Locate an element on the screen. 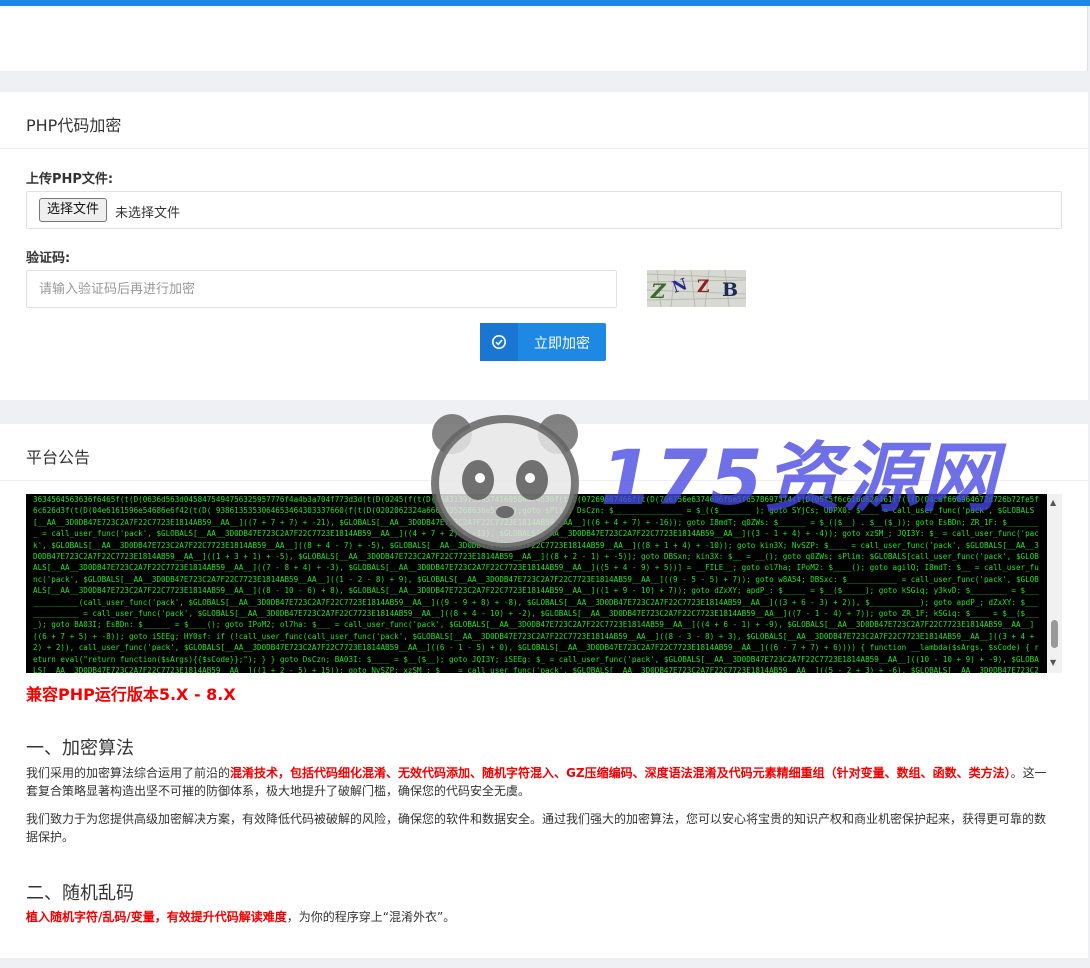 The image size is (1090, 968). encrypt-submit-label: 立即加密 is located at coordinates (562, 344).